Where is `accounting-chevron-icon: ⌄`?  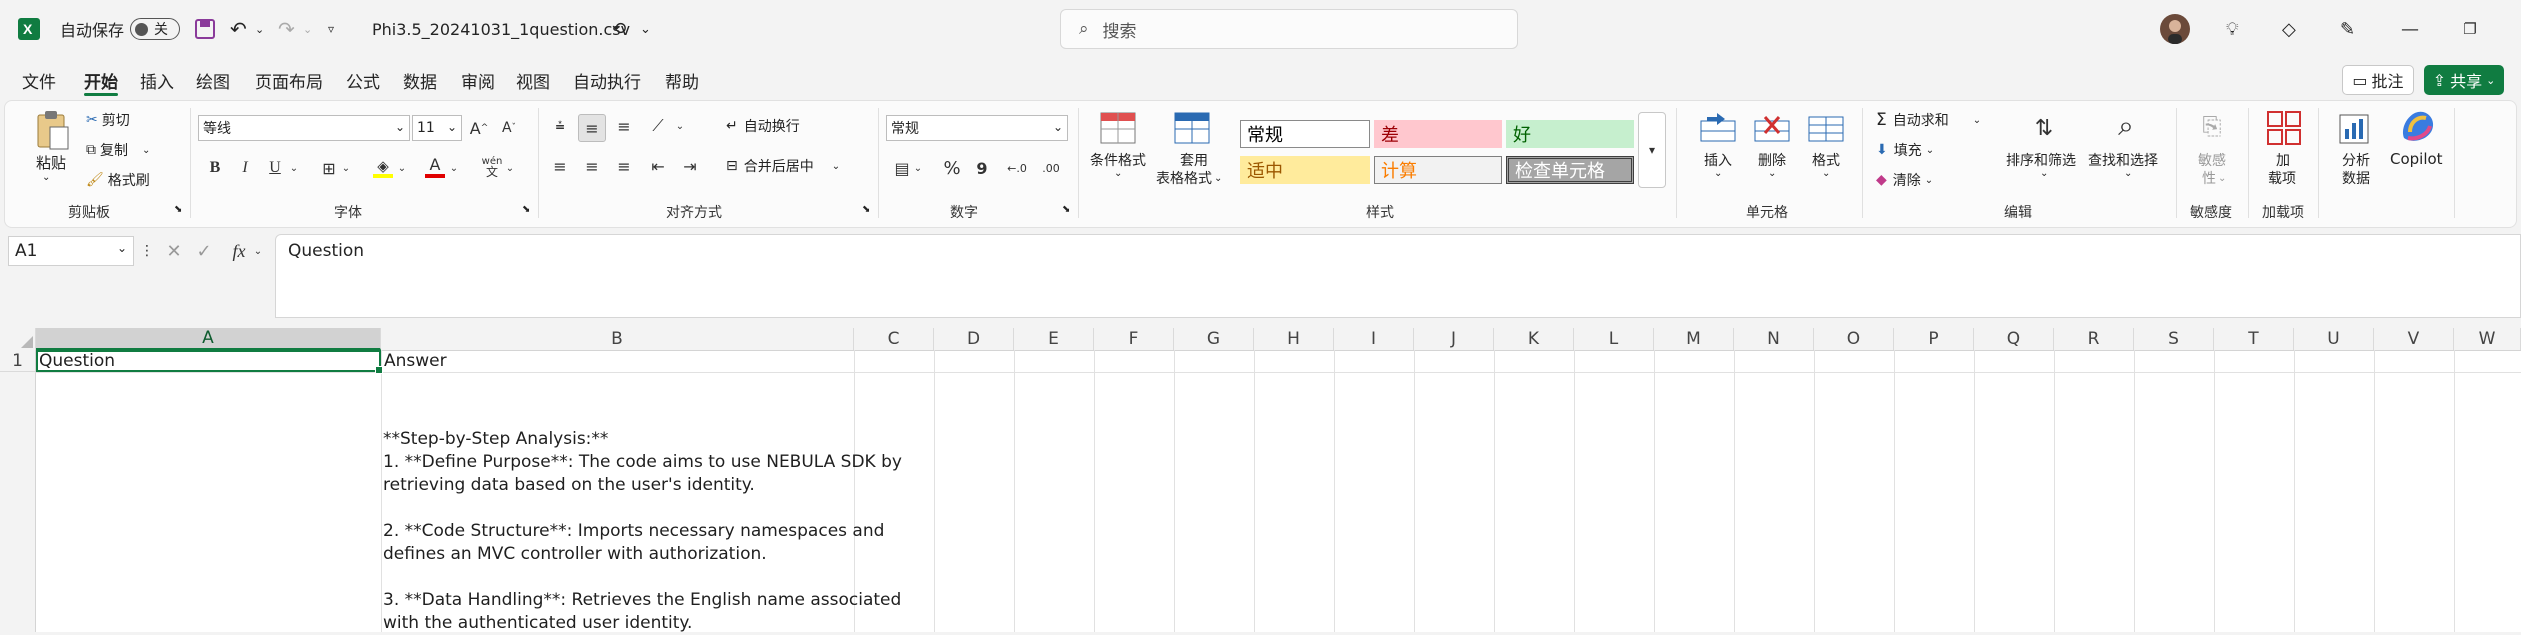
accounting-chevron-icon: ⌄ is located at coordinates (918, 168).